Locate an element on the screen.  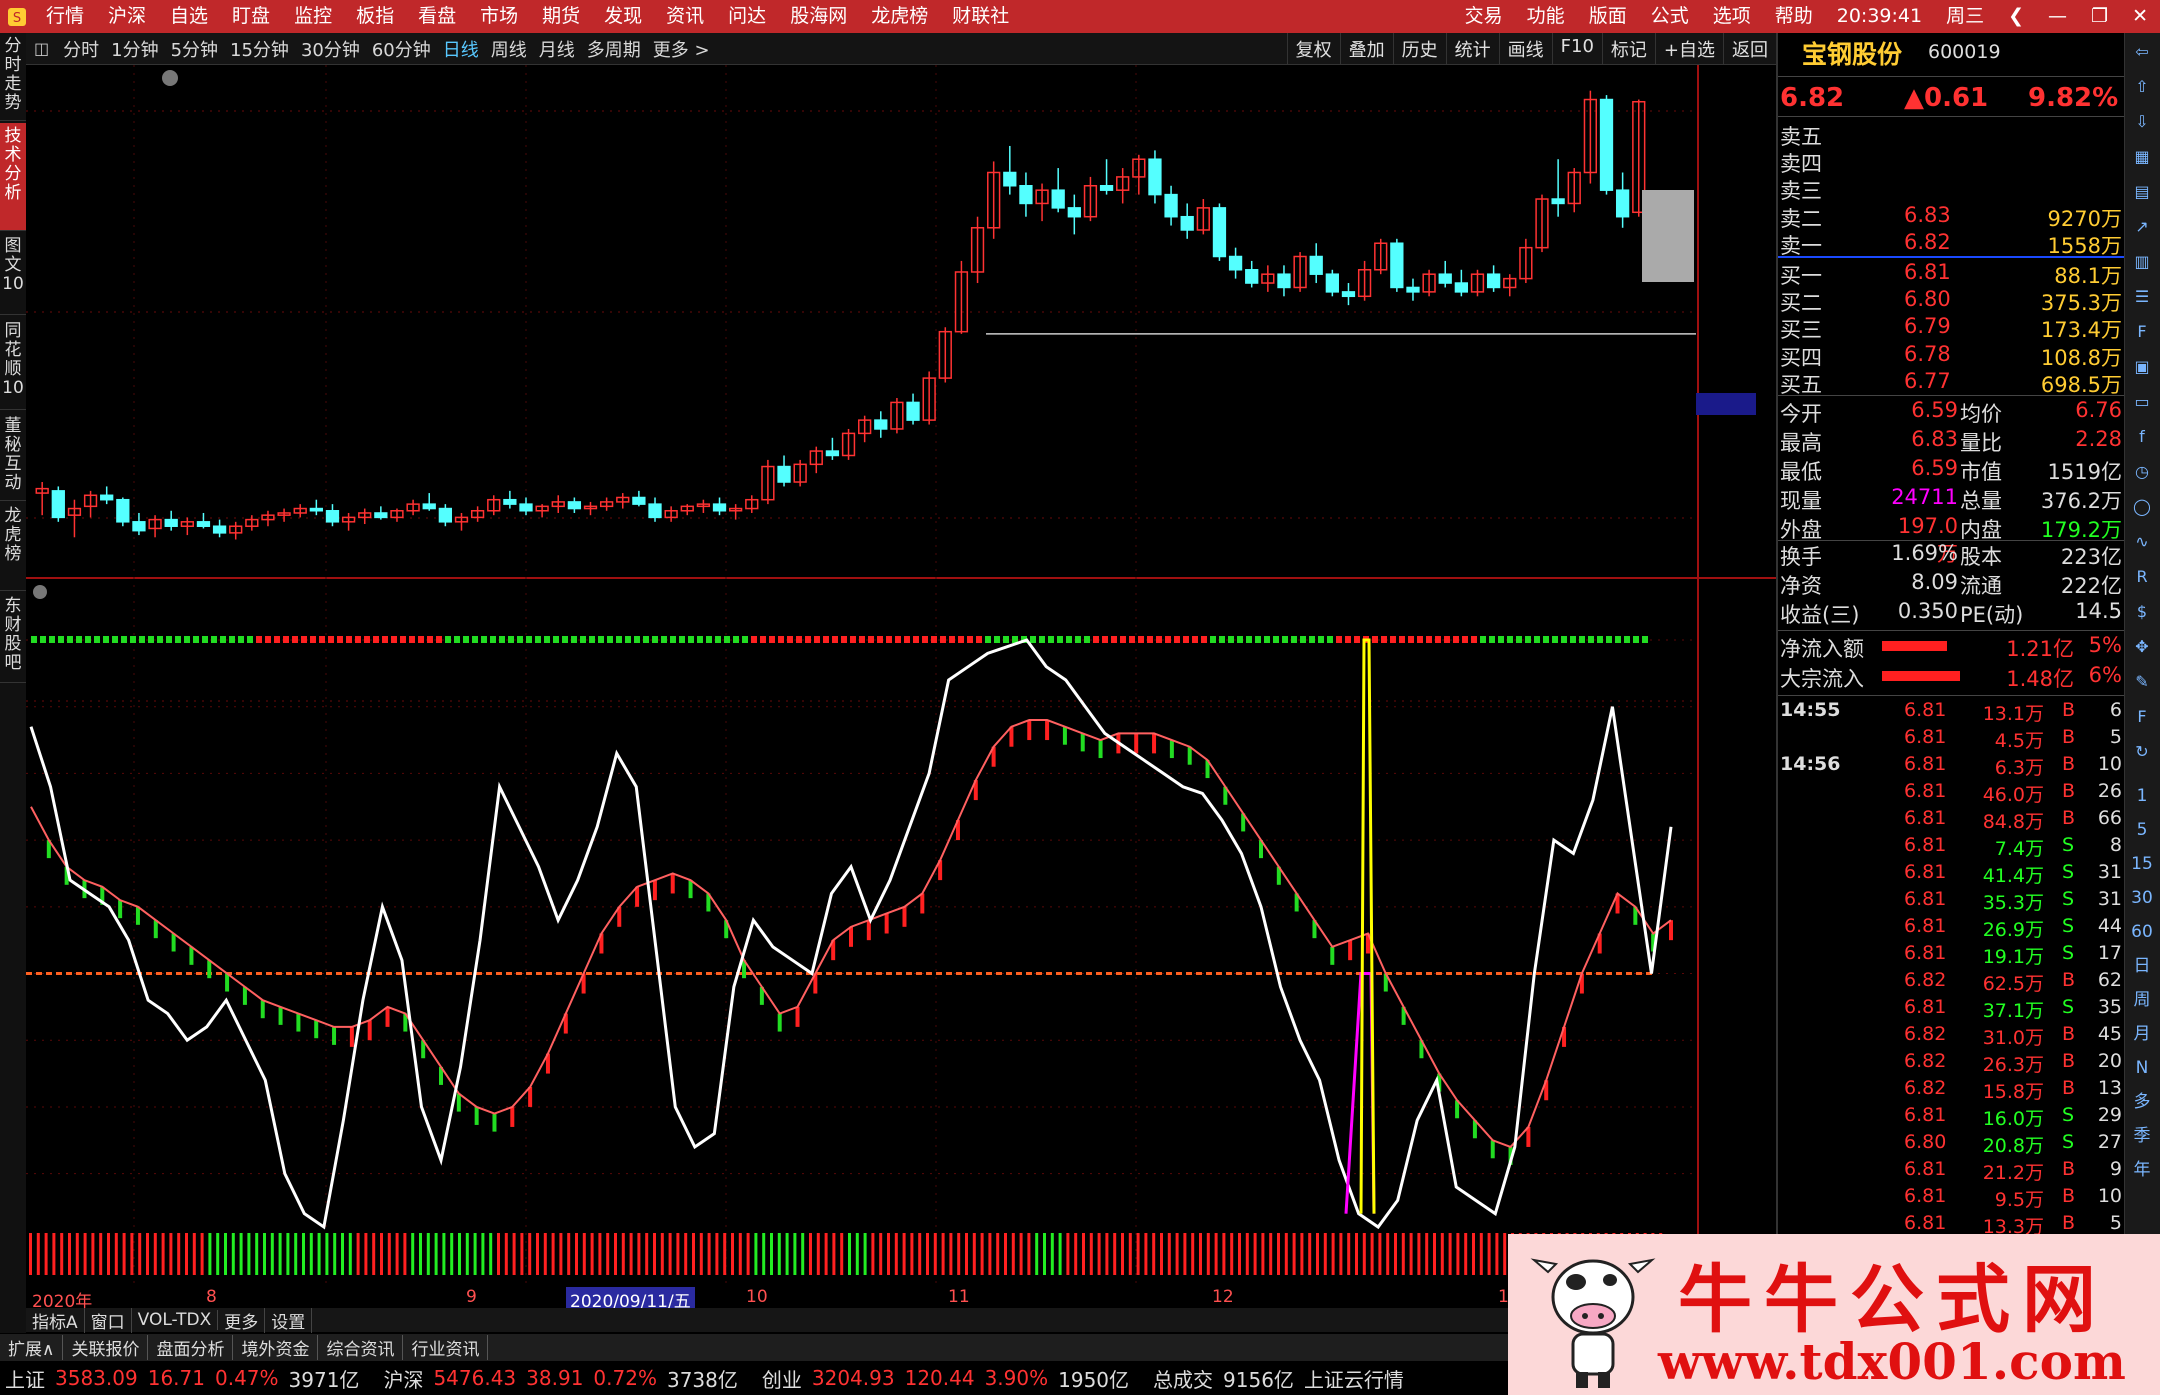
period-tab: 60分钟 is located at coordinates (401, 49).